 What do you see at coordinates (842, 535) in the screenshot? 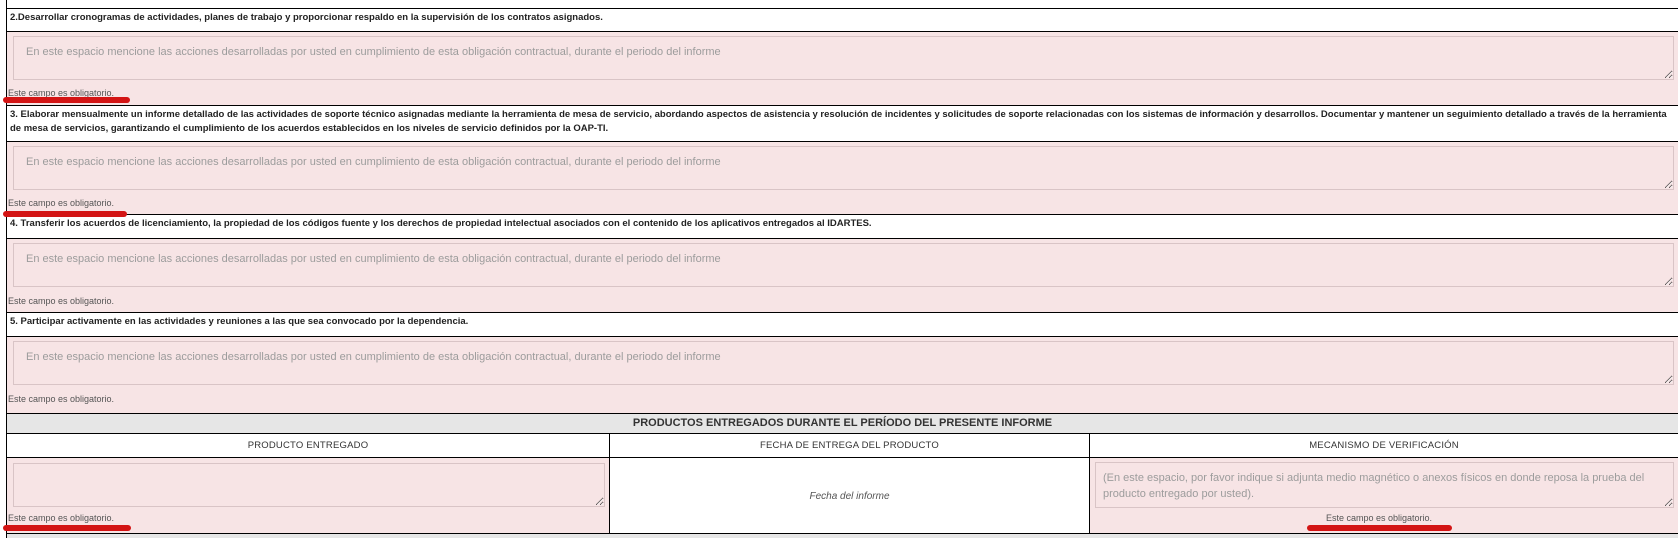
I see `next-section-header` at bounding box center [842, 535].